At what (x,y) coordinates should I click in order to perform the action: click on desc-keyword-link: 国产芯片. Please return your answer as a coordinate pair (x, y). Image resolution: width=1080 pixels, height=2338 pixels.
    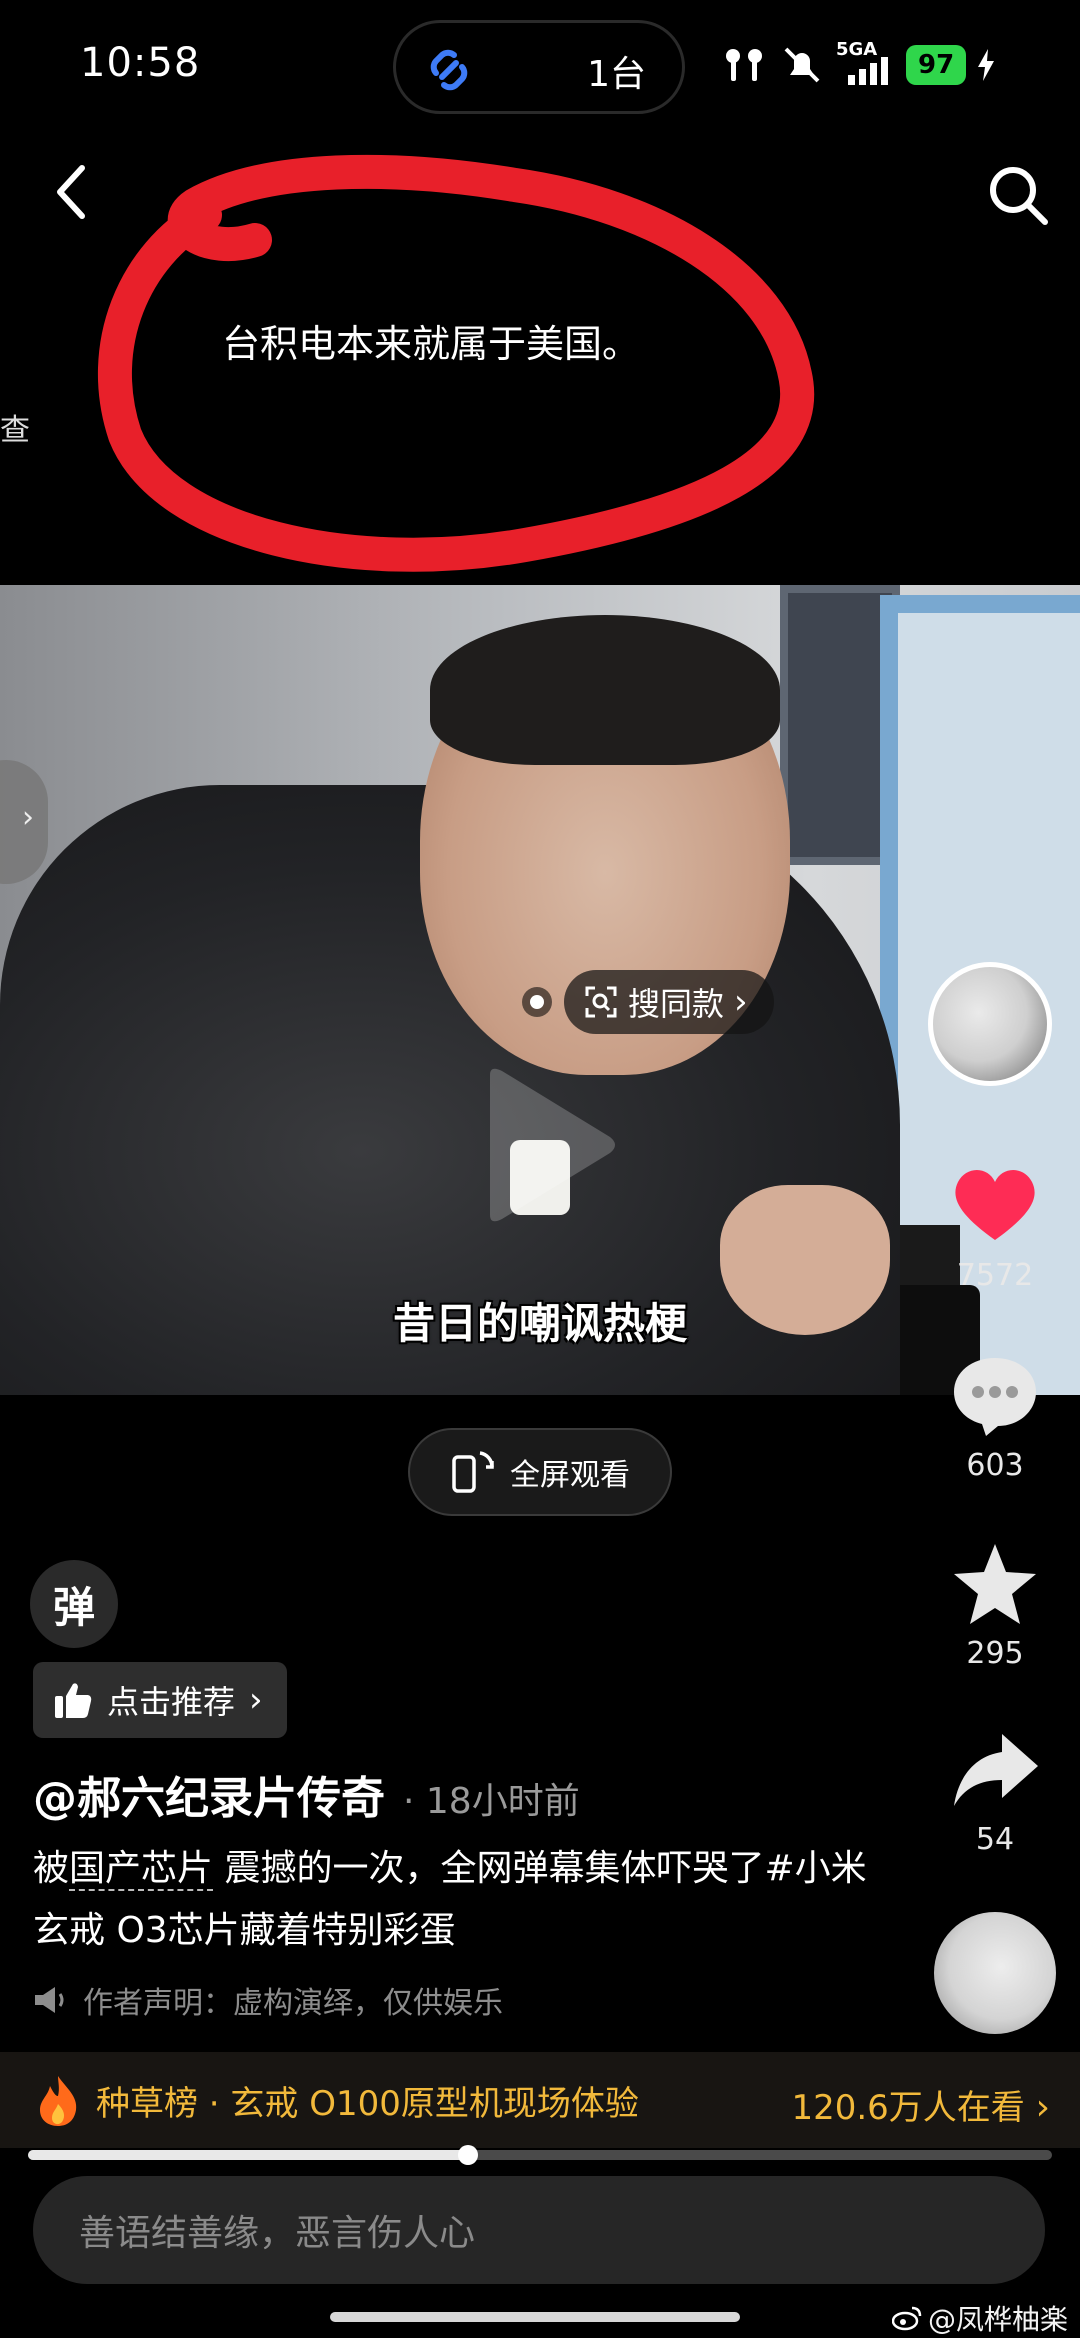
    Looking at the image, I should click on (141, 1869).